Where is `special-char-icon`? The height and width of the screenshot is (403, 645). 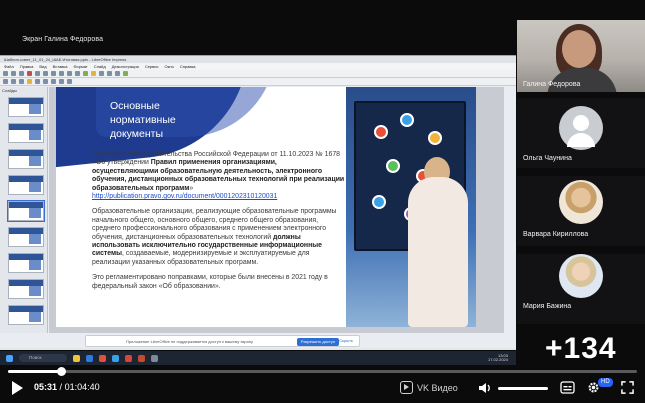
special-char-icon is located at coordinates (117, 73).